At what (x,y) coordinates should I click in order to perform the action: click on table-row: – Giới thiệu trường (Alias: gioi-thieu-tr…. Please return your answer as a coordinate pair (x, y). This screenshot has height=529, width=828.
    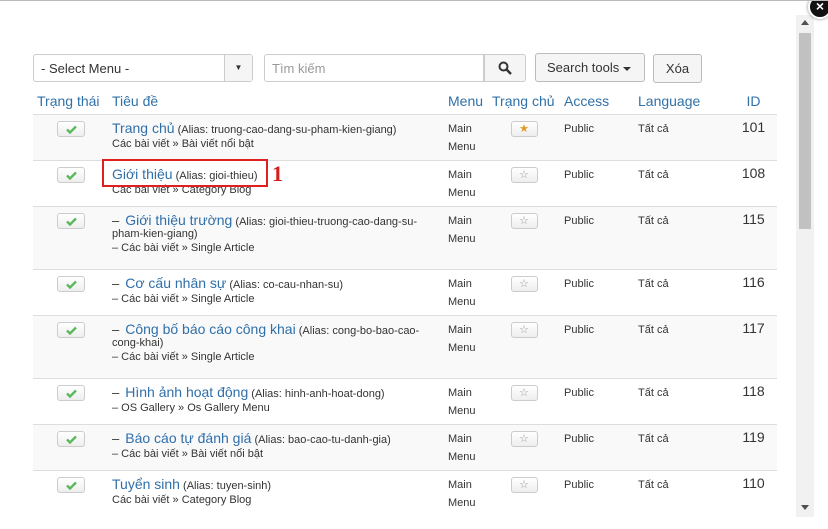
    Looking at the image, I should click on (405, 237).